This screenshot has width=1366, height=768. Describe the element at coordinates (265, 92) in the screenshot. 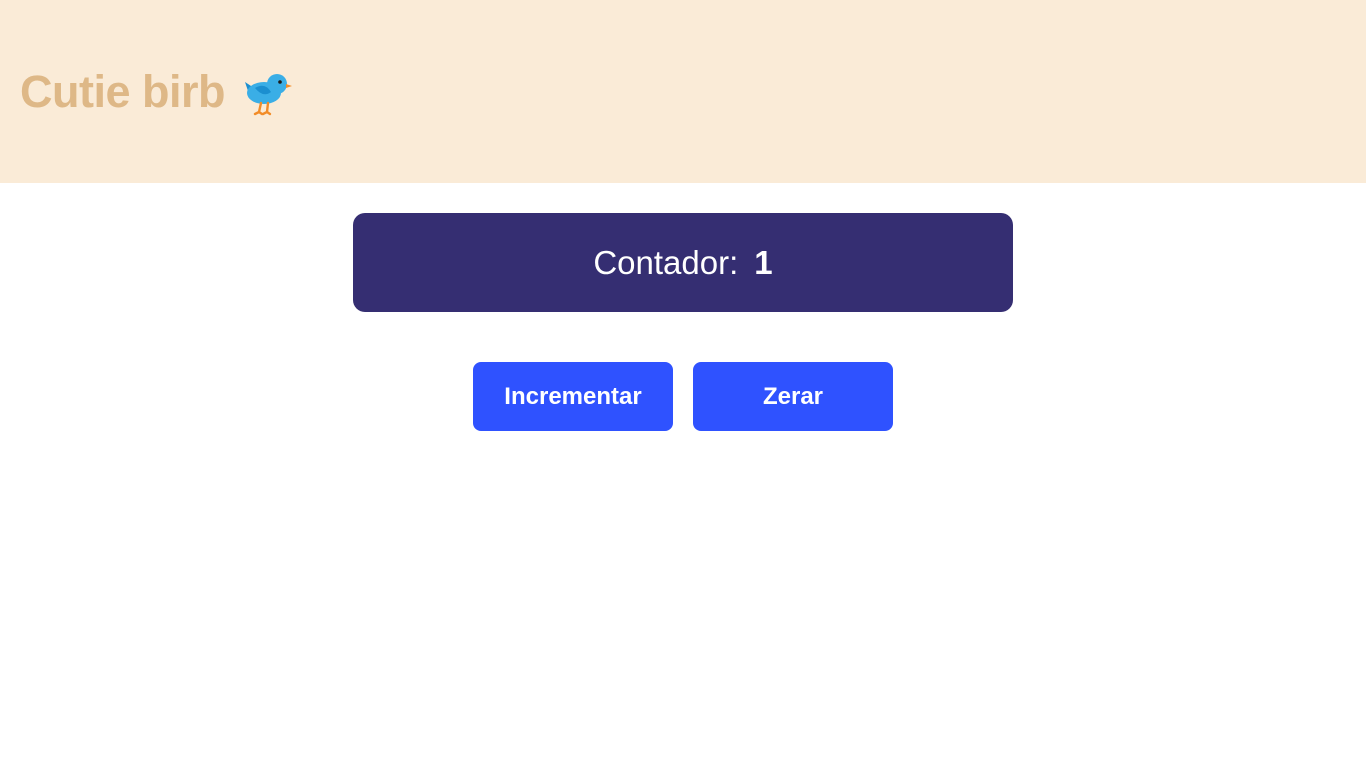

I see `bird-icon` at that location.